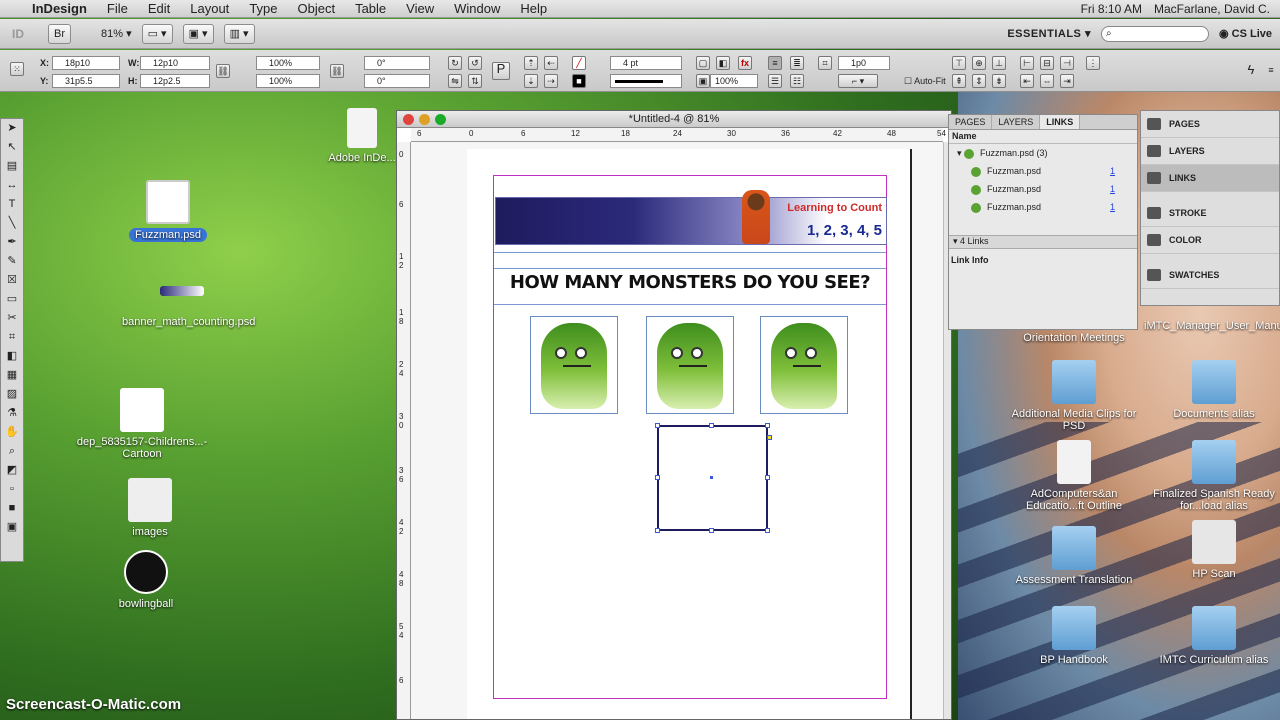 This screenshot has height=720, width=1280. What do you see at coordinates (146, 580) in the screenshot?
I see `desktop-icon: bowlingball` at bounding box center [146, 580].